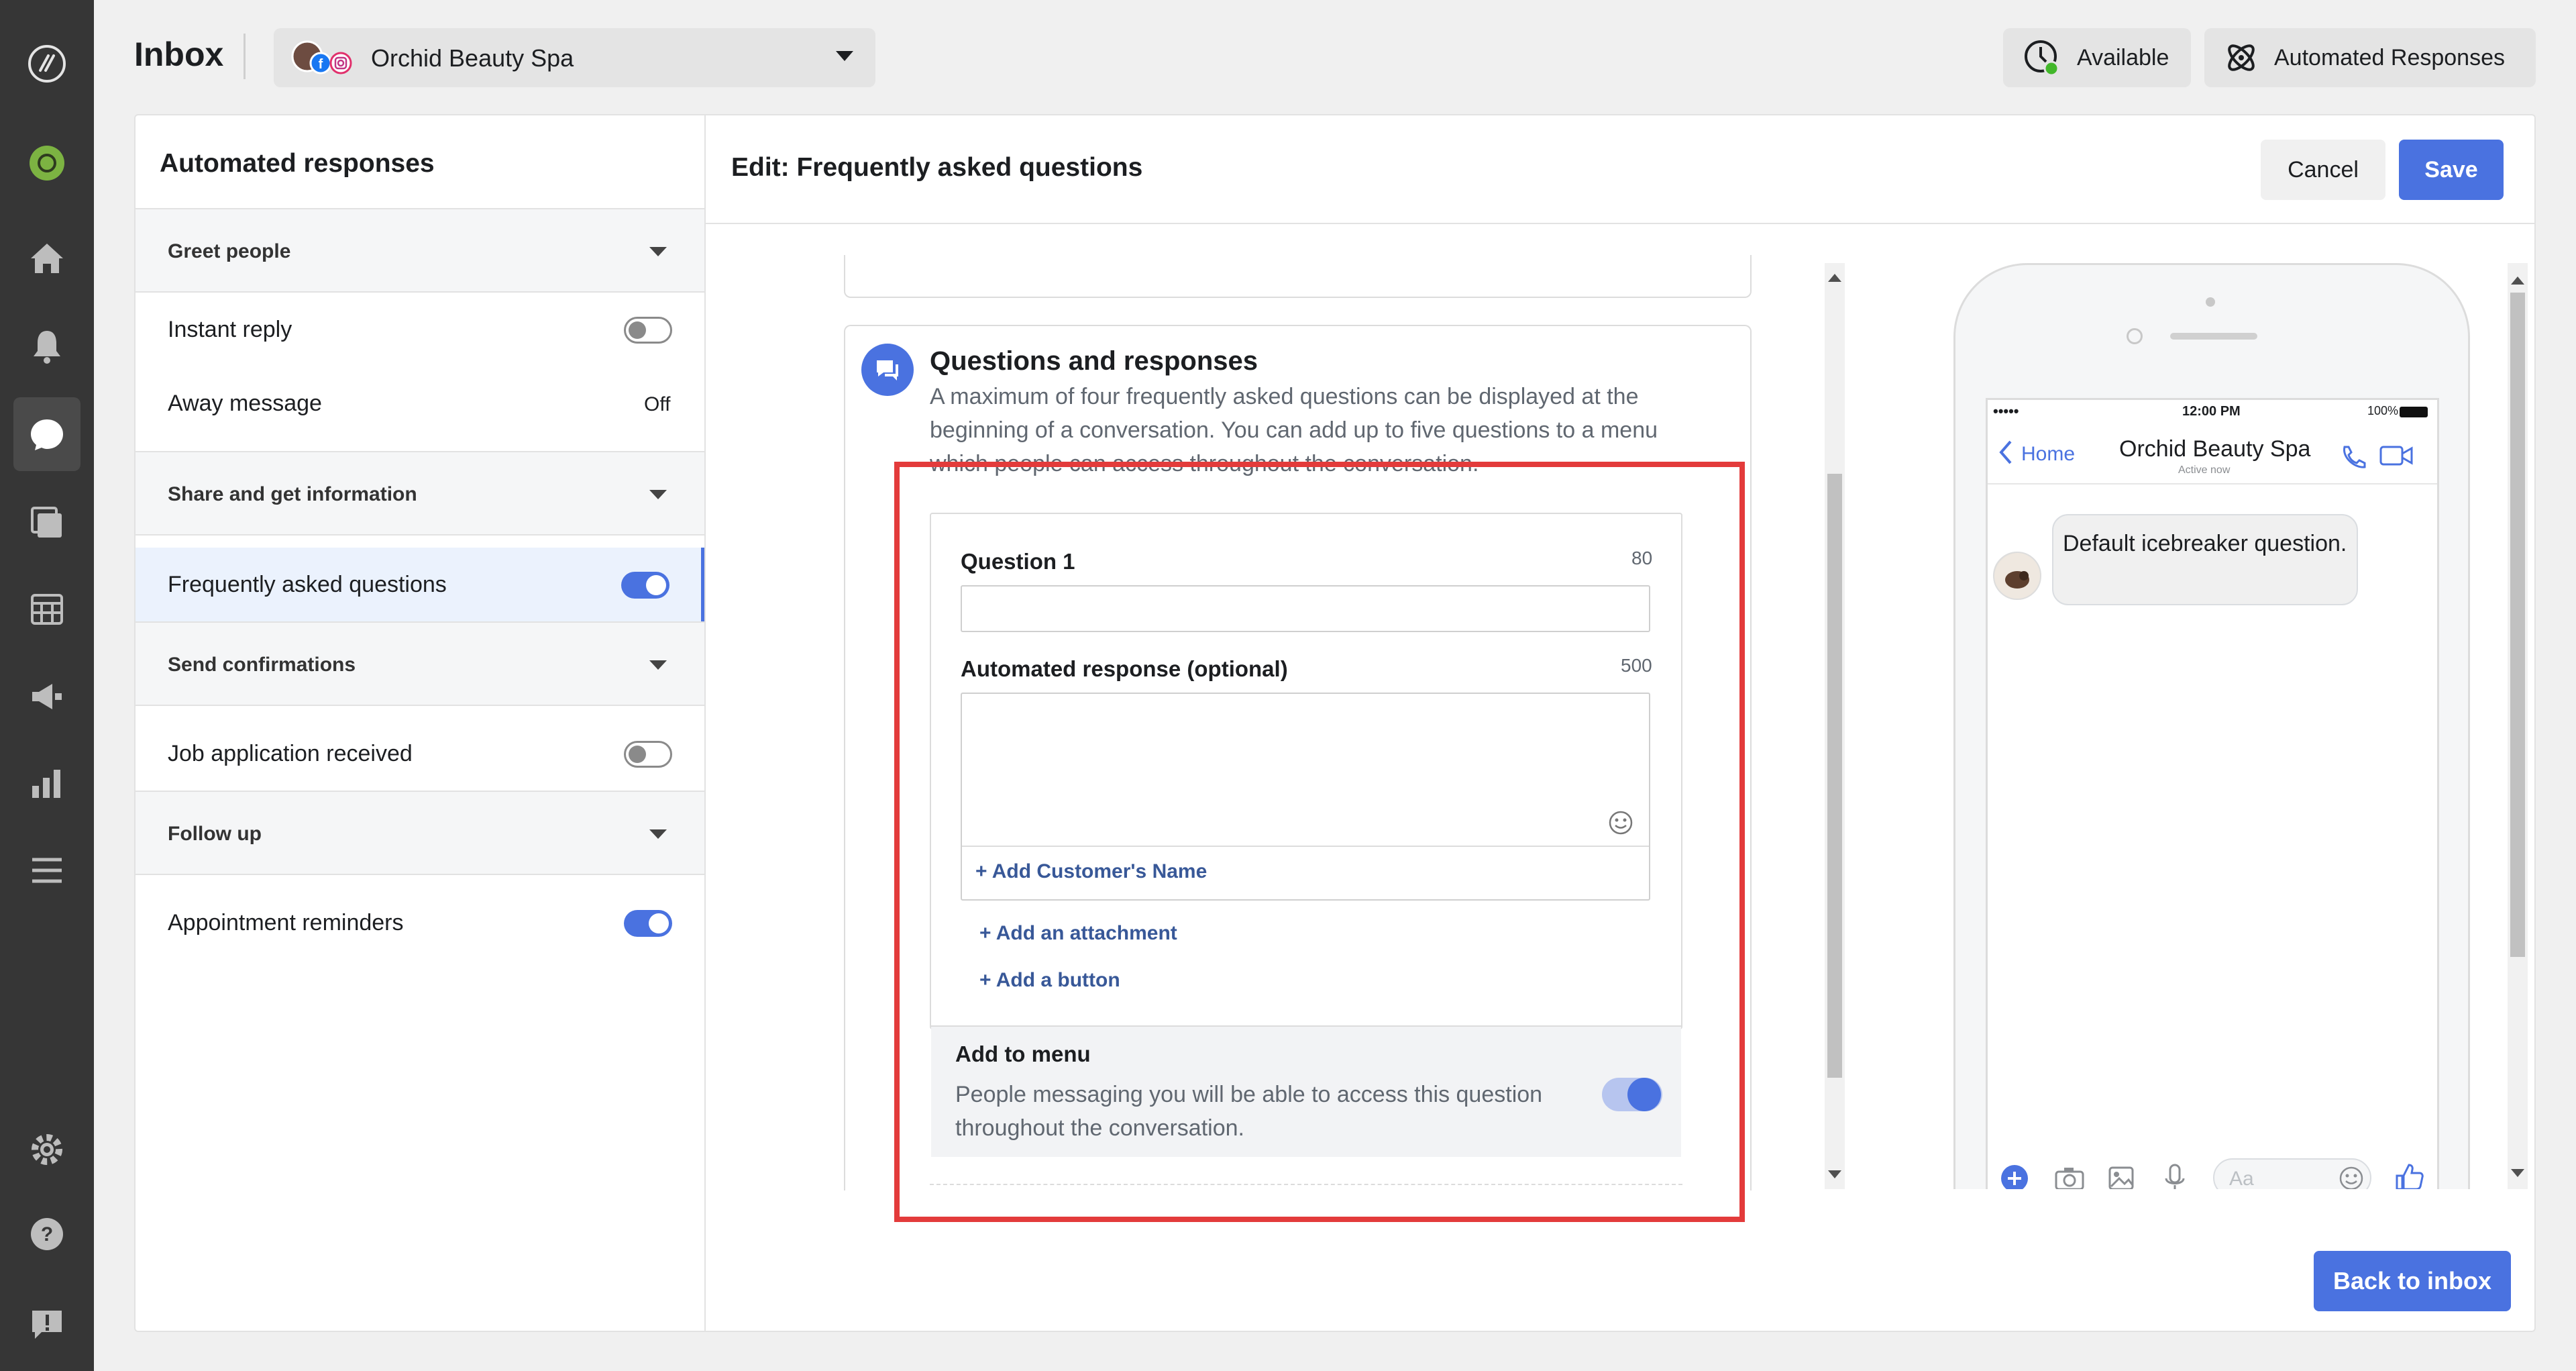 The height and width of the screenshot is (1371, 2576). Describe the element at coordinates (2213, 336) in the screenshot. I see `phone-speaker` at that location.